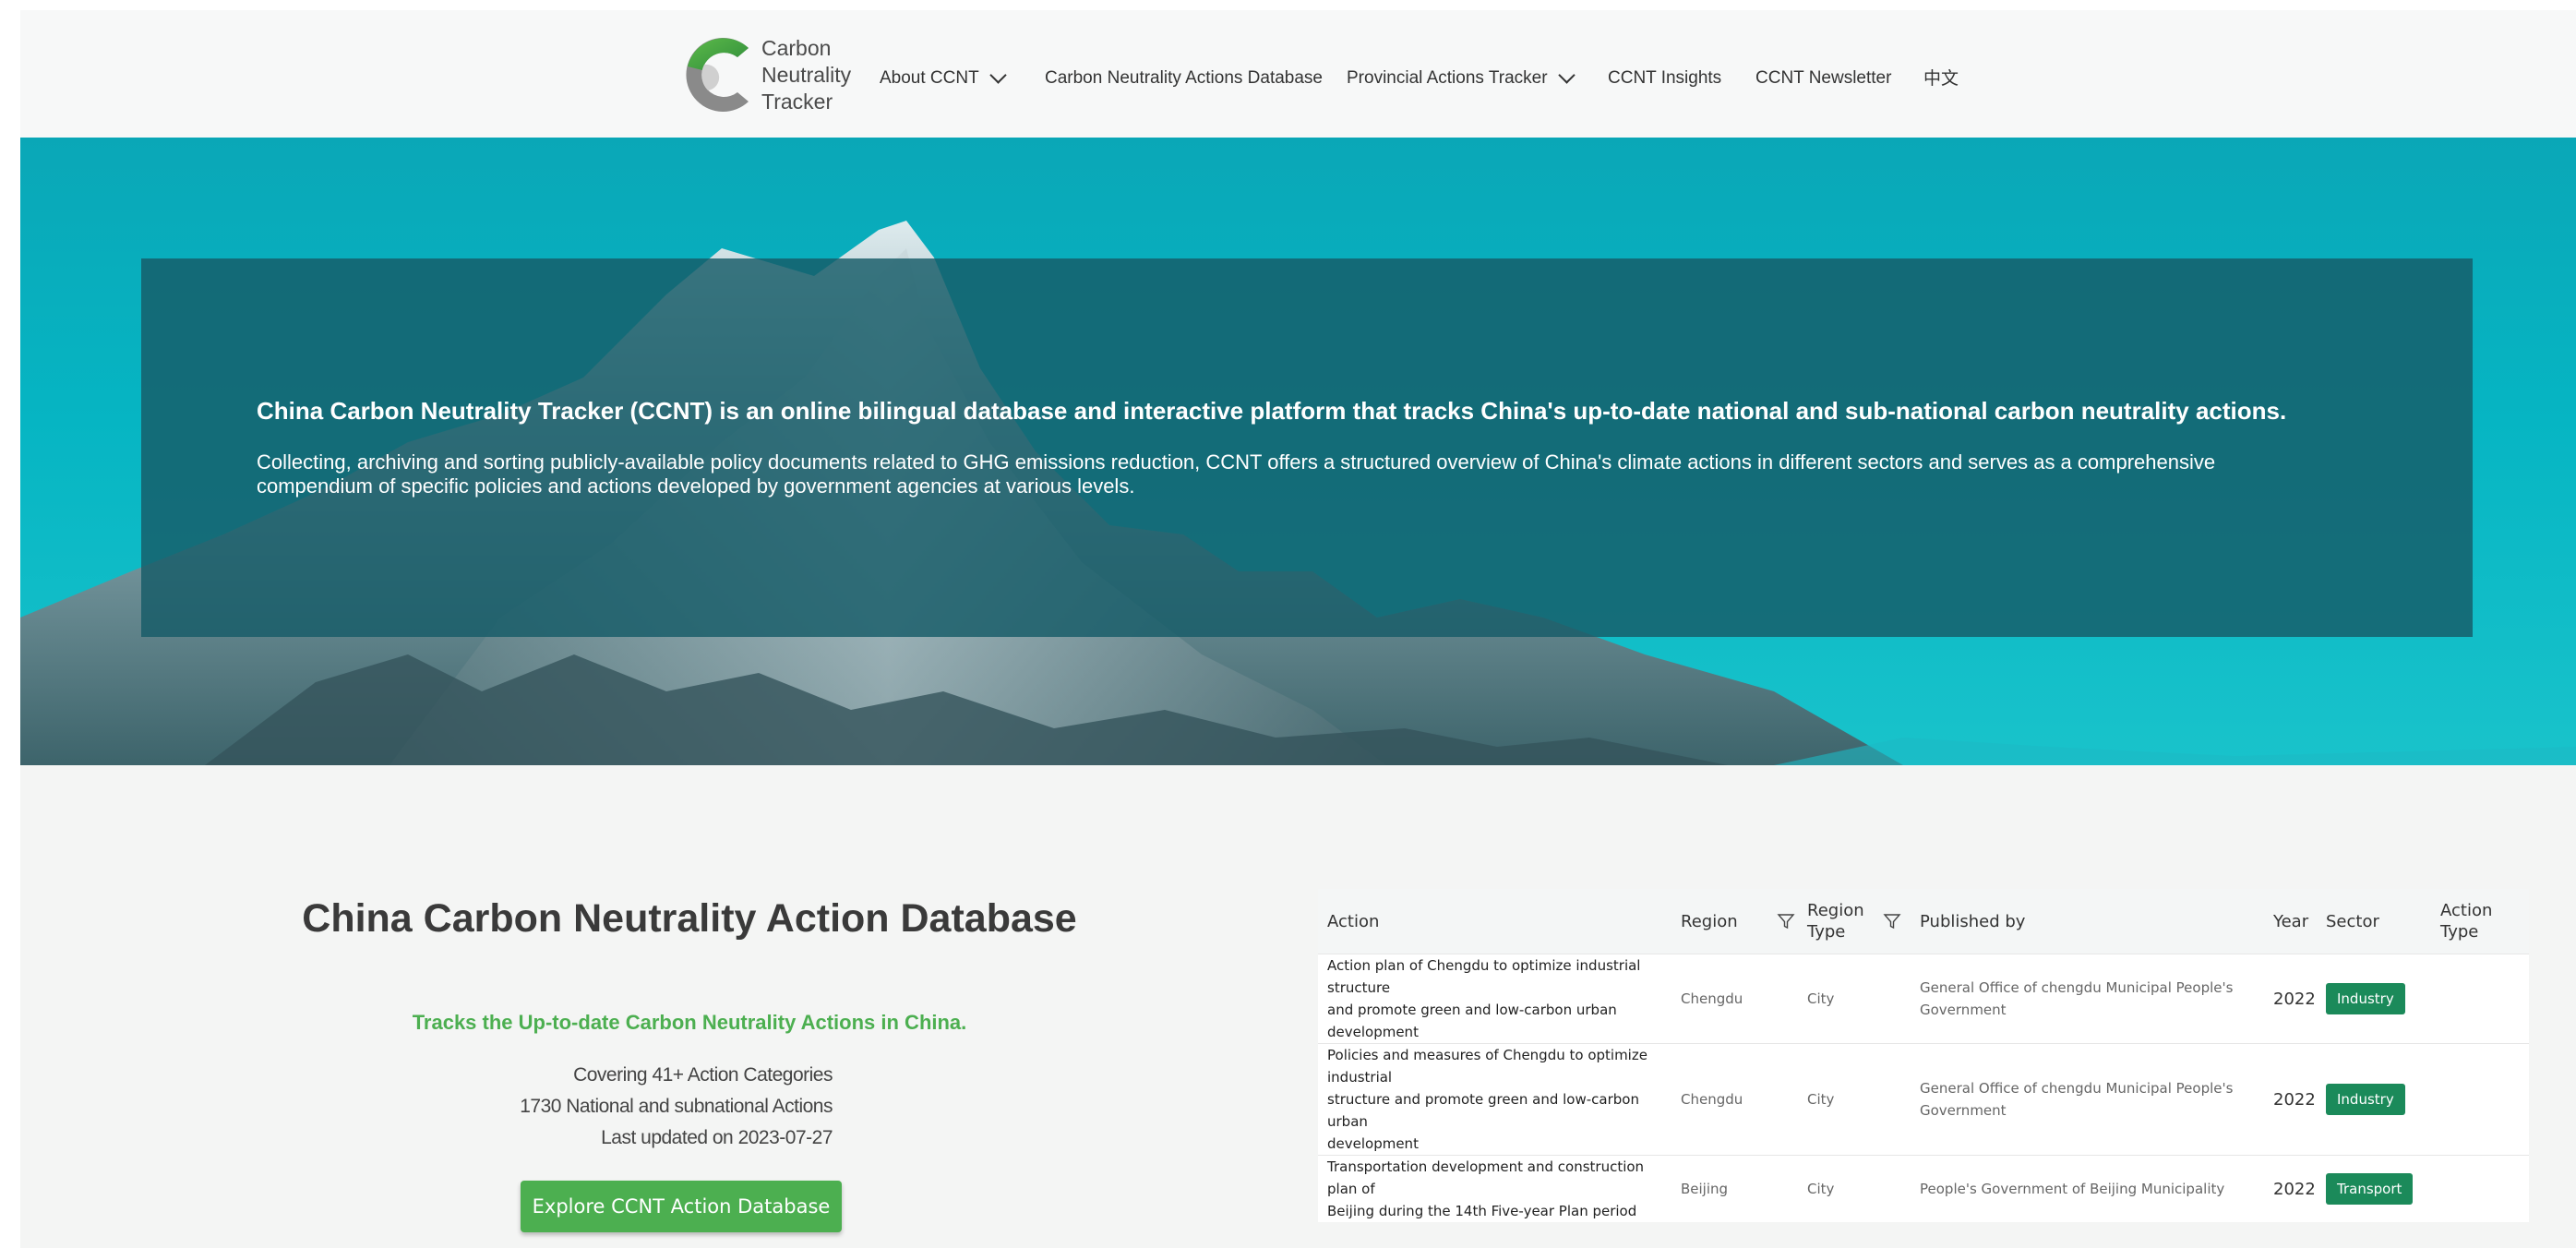 The width and height of the screenshot is (2576, 1248). What do you see at coordinates (2383, 921) in the screenshot?
I see `col-header-sector: Sector` at bounding box center [2383, 921].